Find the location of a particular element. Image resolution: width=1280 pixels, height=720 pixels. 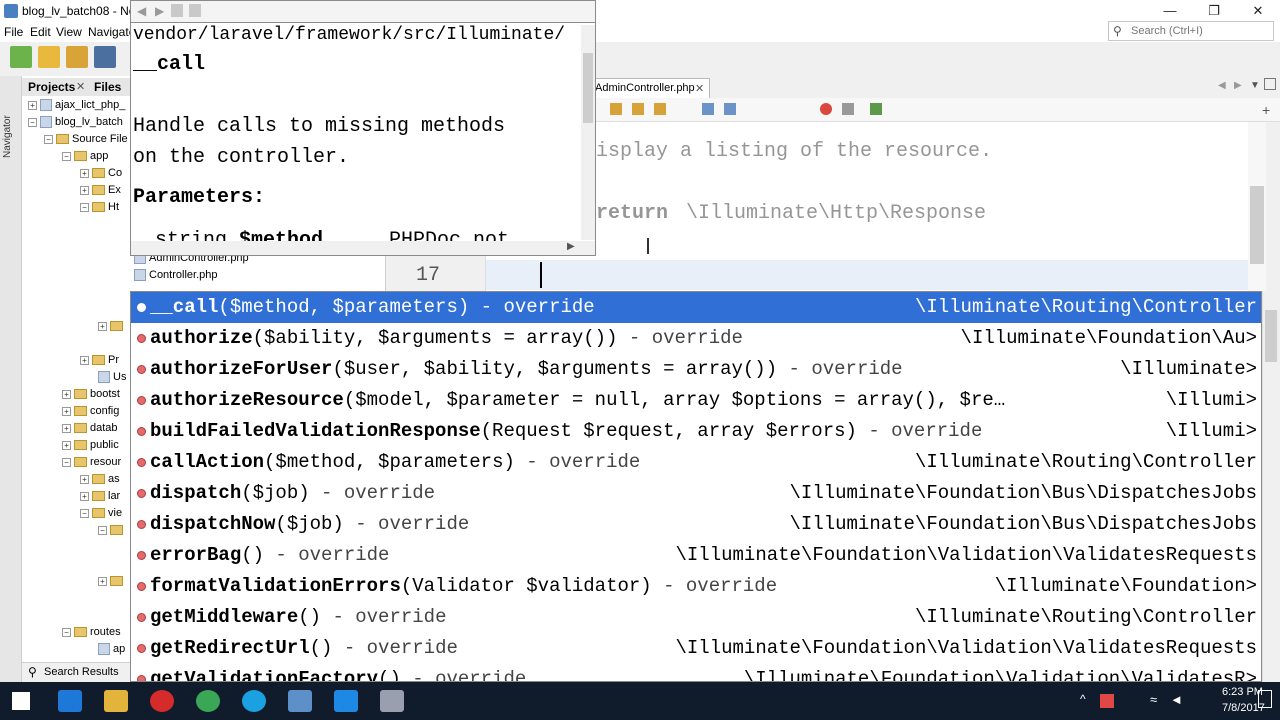

file-explorer-icon is located at coordinates (116, 701).